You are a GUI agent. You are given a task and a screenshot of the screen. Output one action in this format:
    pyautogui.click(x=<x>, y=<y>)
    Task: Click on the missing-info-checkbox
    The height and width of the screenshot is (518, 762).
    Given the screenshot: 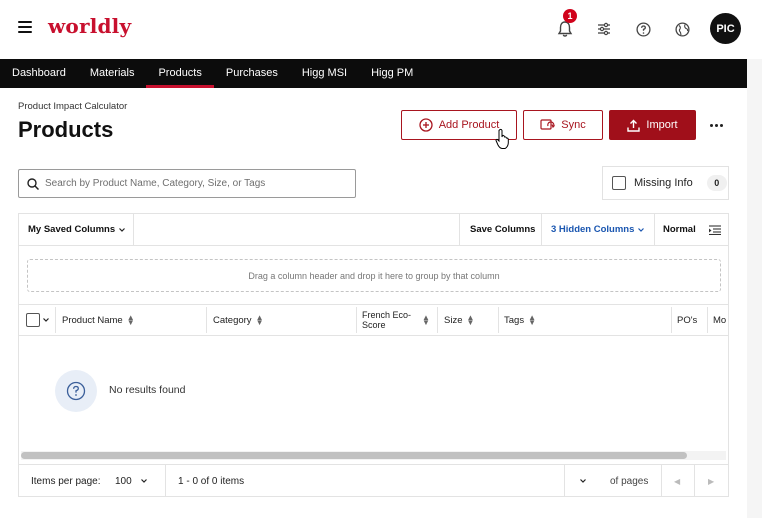 What is the action you would take?
    pyautogui.click(x=619, y=183)
    